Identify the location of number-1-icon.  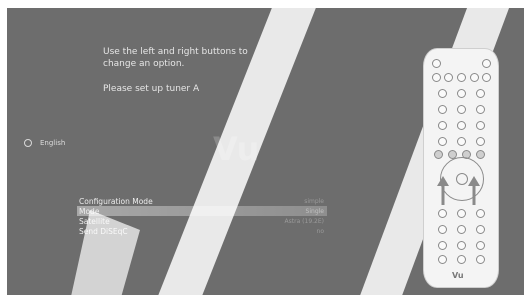
(442, 93).